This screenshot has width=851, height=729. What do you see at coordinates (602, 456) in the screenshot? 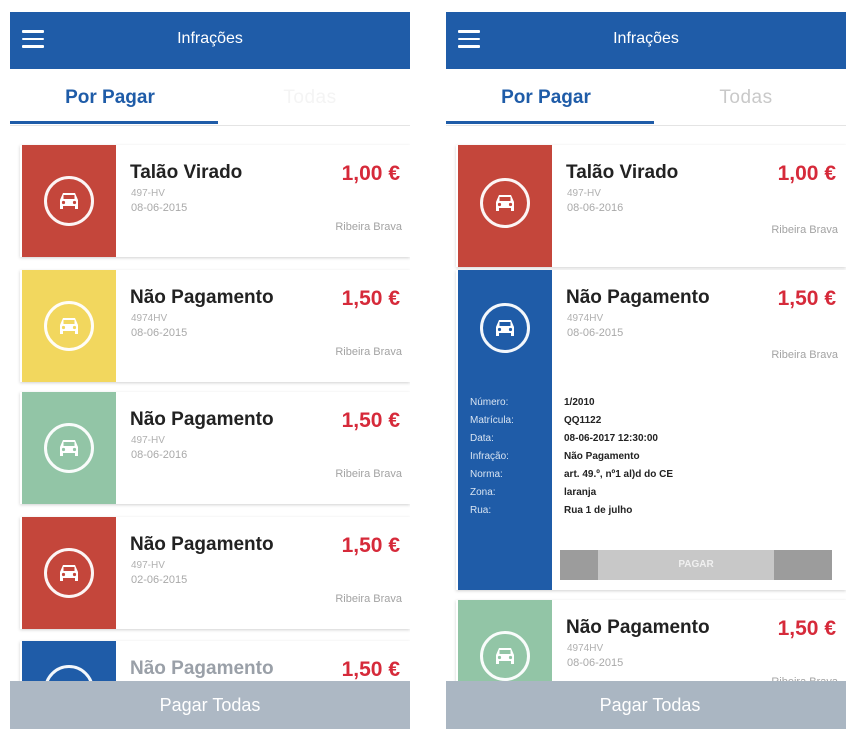
I see `detail-value: Não Pagamento` at bounding box center [602, 456].